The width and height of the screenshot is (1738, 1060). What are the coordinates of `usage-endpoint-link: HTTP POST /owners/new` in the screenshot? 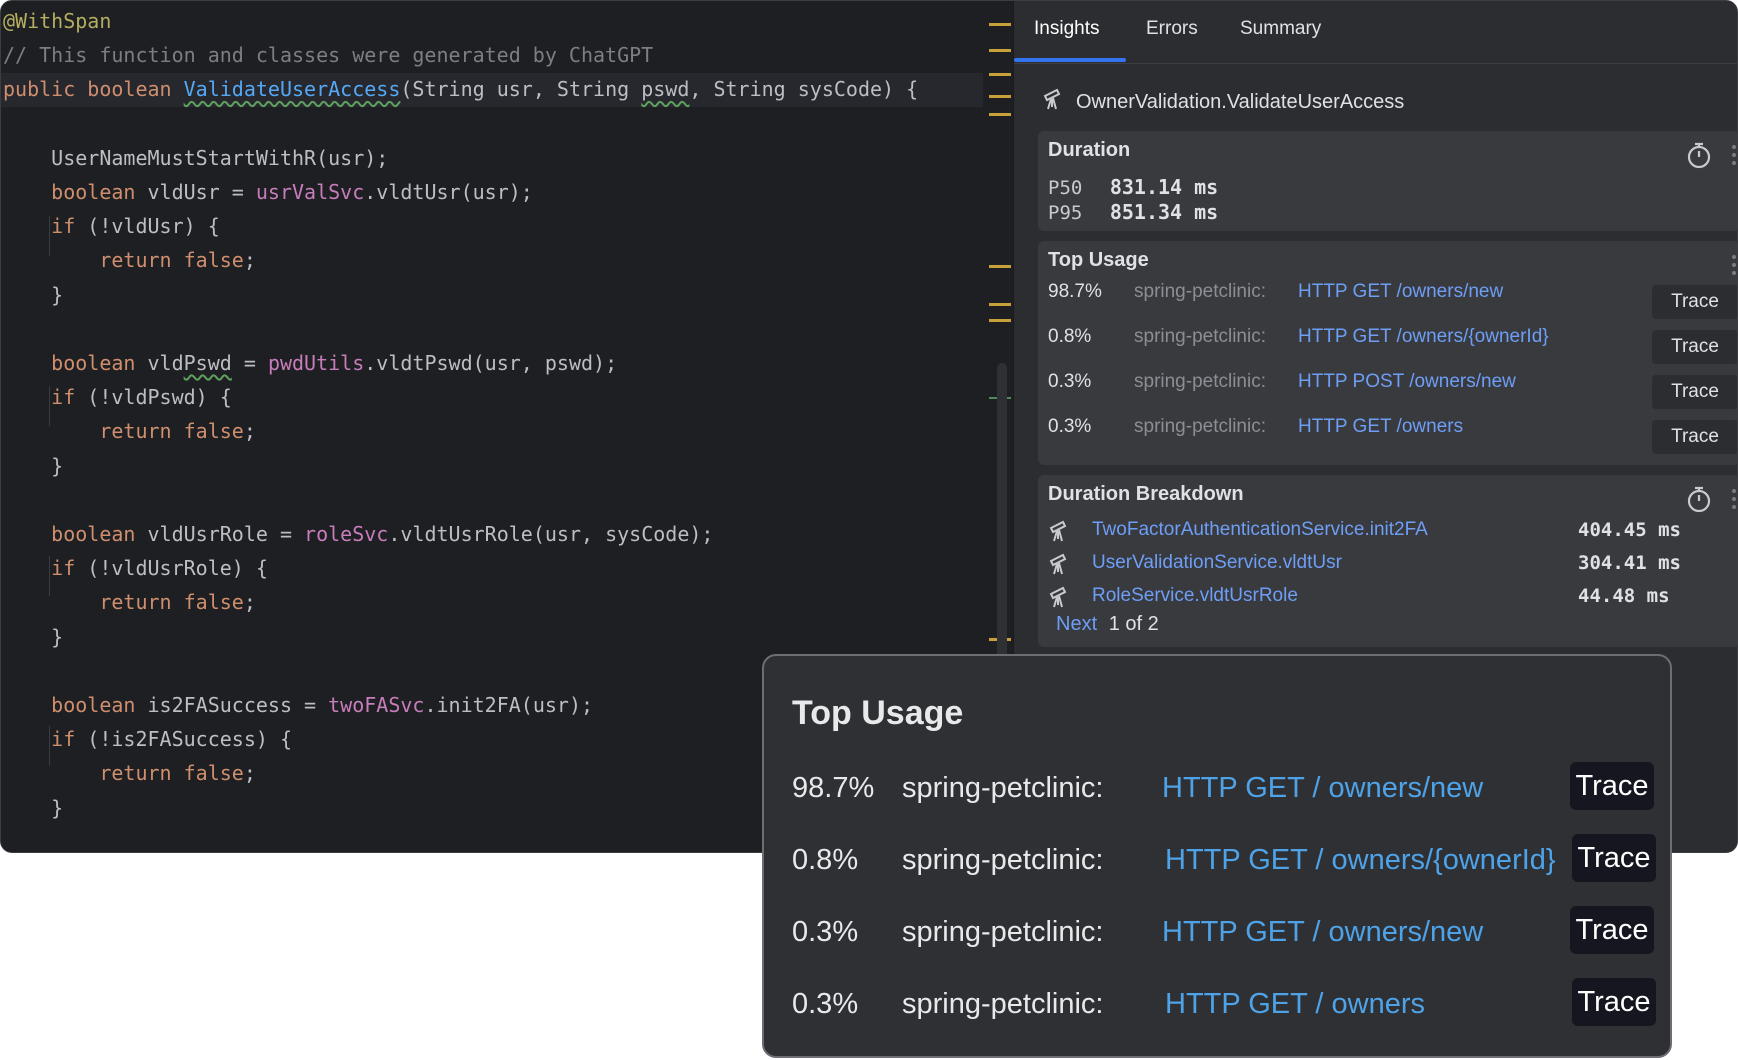 It's located at (1407, 382).